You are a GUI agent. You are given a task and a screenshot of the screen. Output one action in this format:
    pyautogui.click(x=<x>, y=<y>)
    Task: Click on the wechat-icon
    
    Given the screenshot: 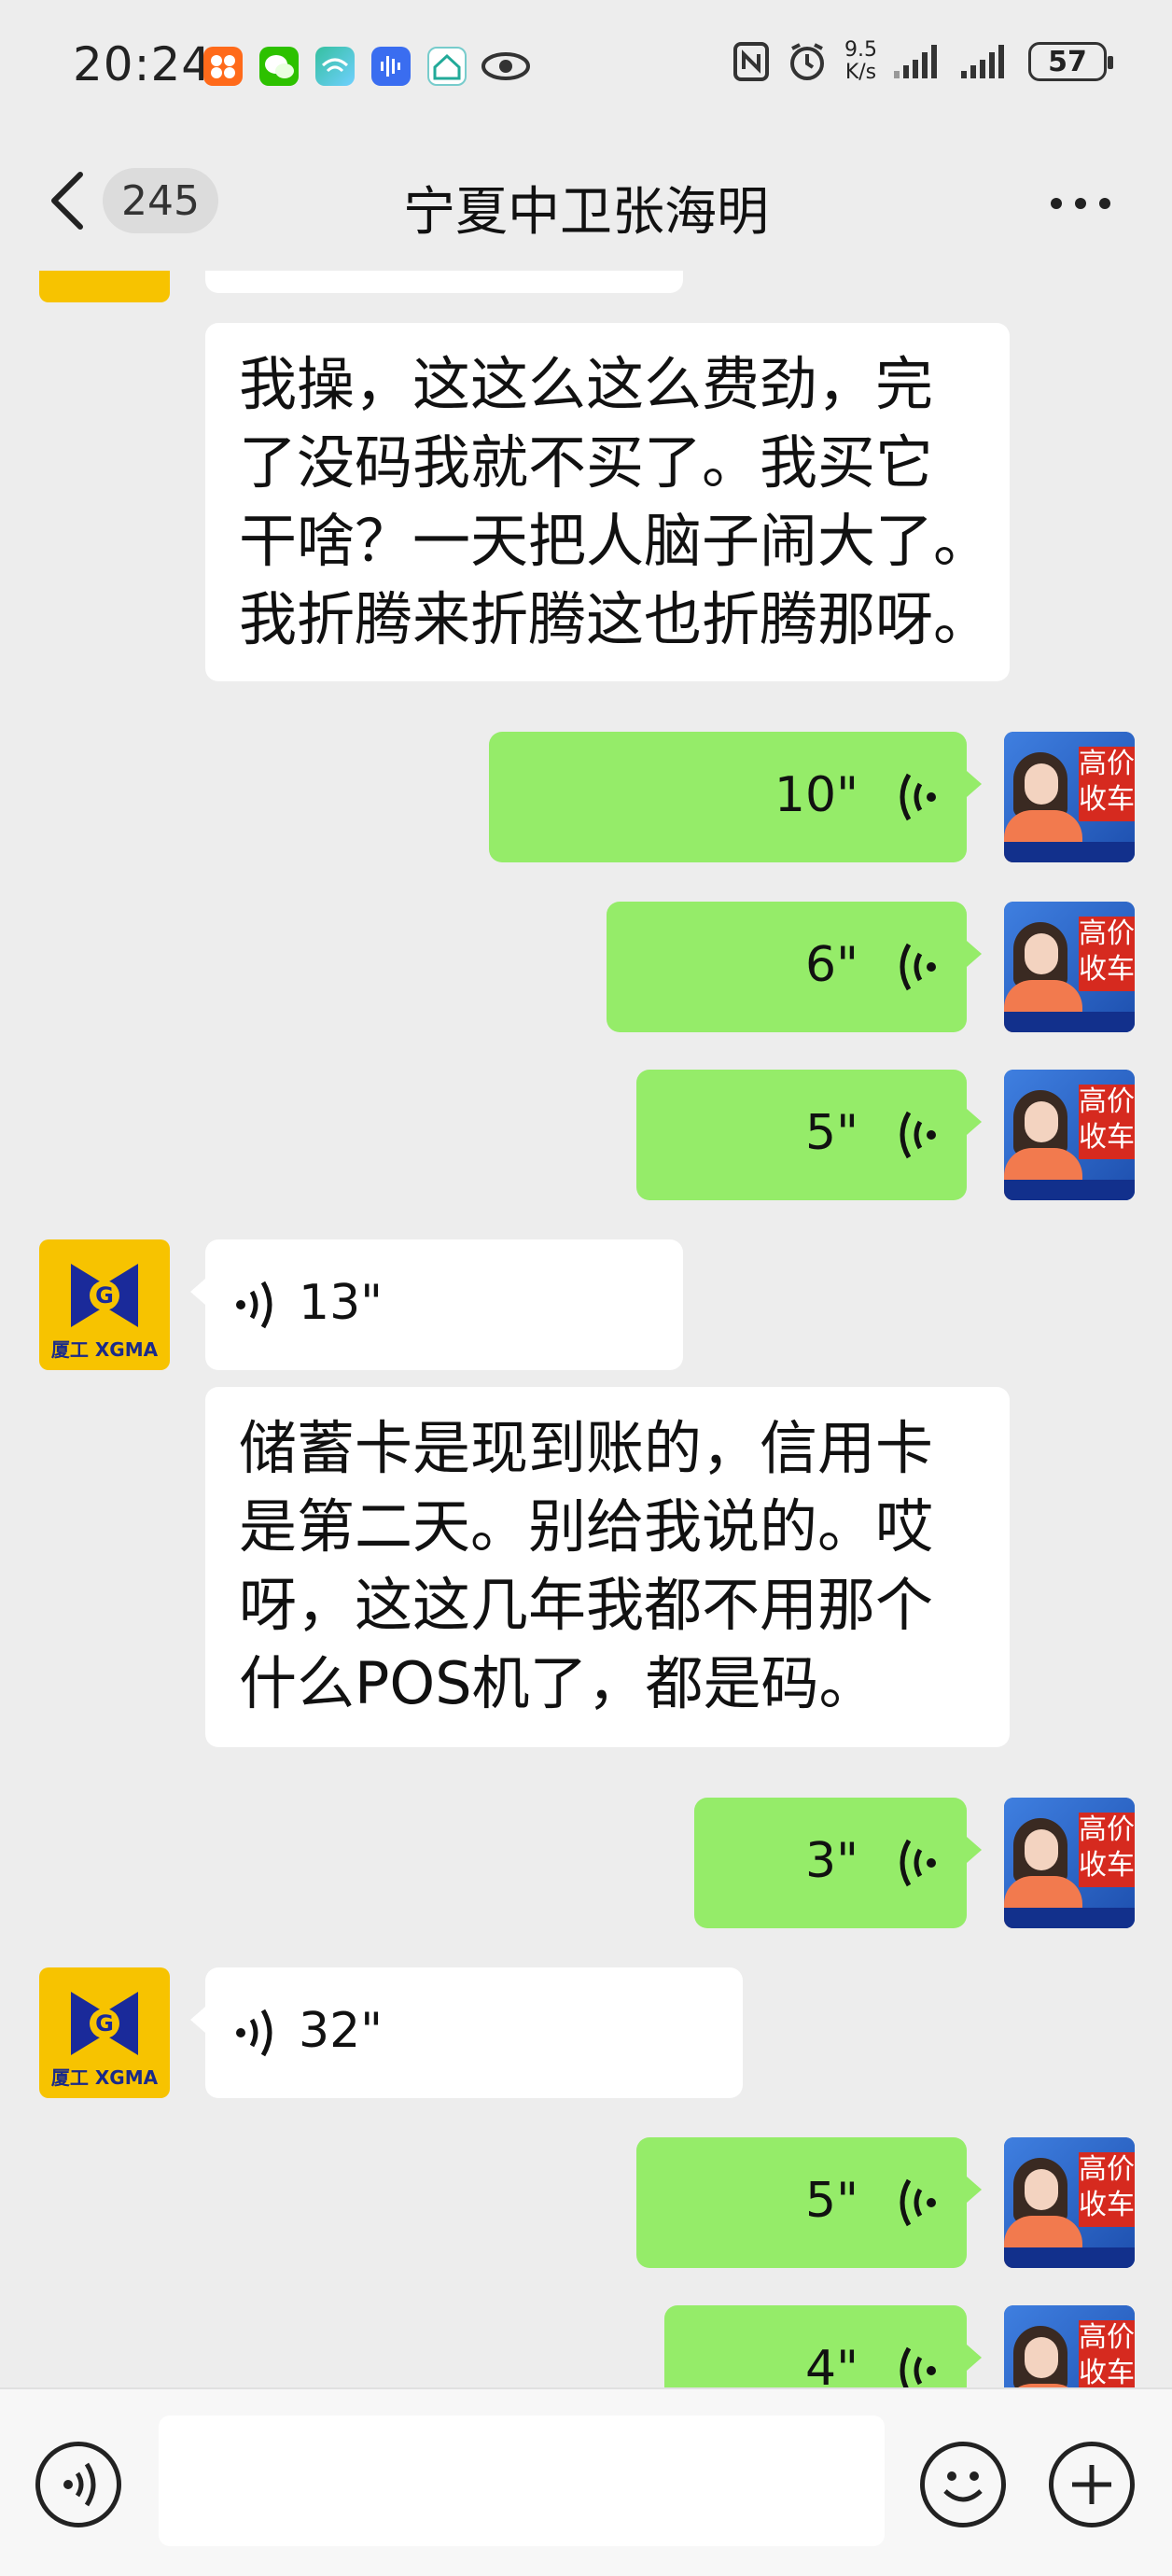 What is the action you would take?
    pyautogui.click(x=279, y=66)
    